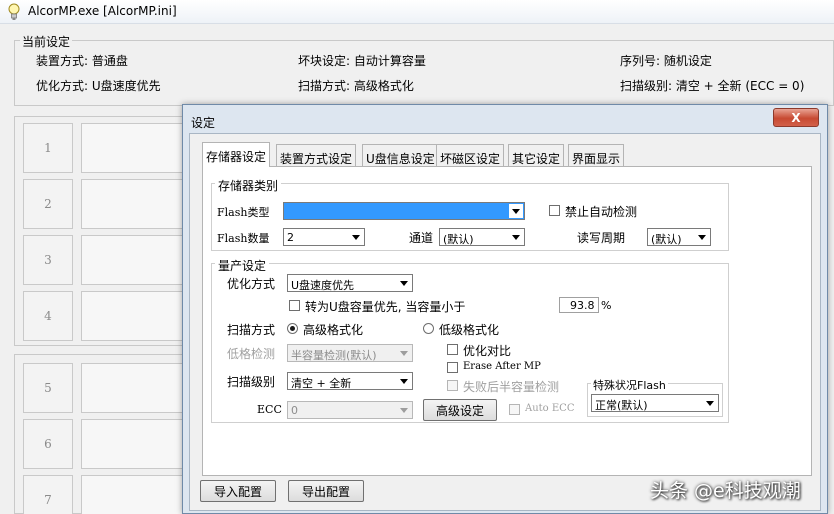 This screenshot has height=514, width=834. Describe the element at coordinates (98, 86) in the screenshot. I see `current-optimize: 优化方式: U盘速度优先` at that location.